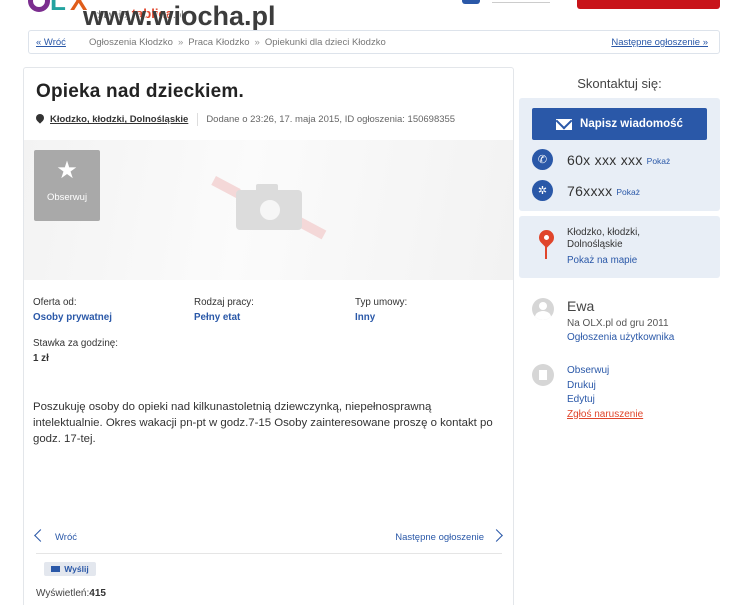 Image resolution: width=750 pixels, height=605 pixels. What do you see at coordinates (381, 310) in the screenshot?
I see `attribute-contract-type: Typ umowy: Inny` at bounding box center [381, 310].